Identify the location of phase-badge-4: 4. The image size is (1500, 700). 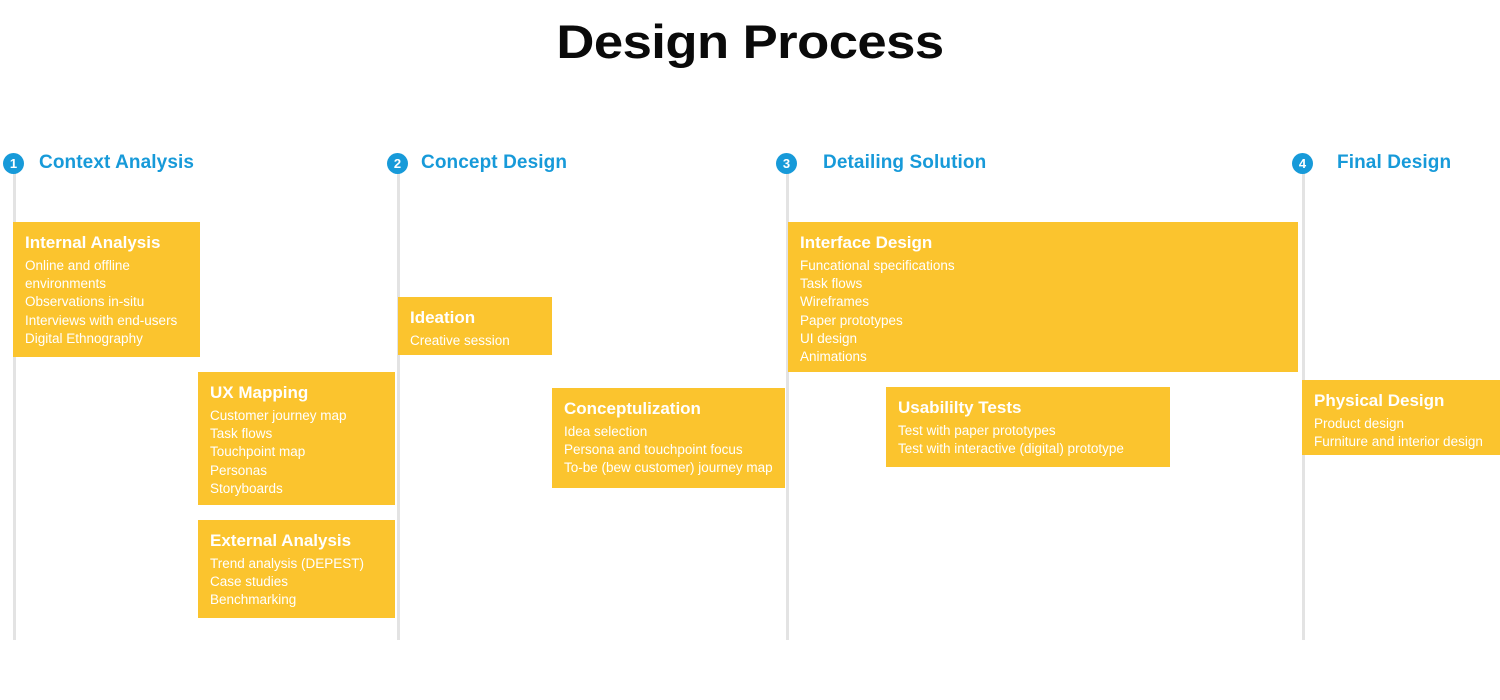
(1302, 163).